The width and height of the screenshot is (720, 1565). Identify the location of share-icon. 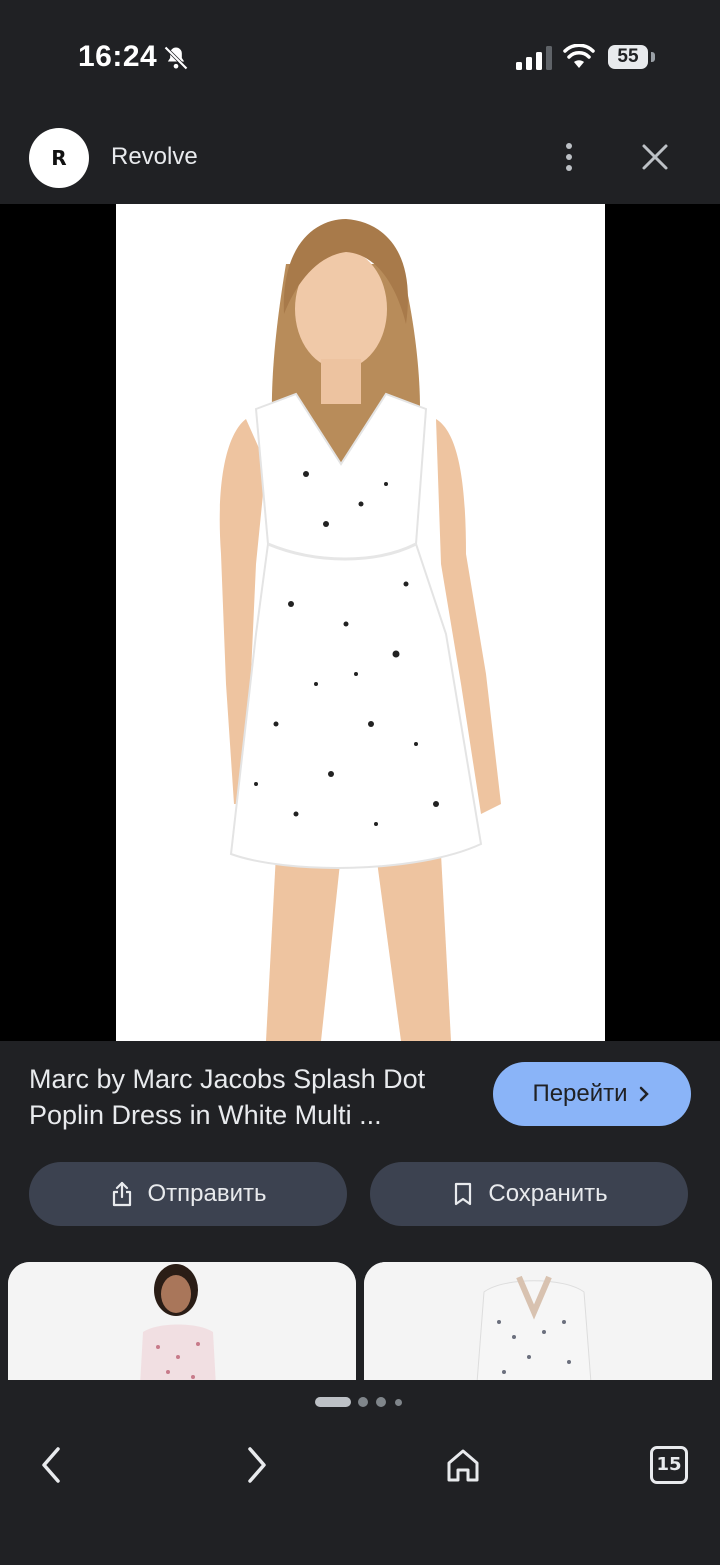
(122, 1194).